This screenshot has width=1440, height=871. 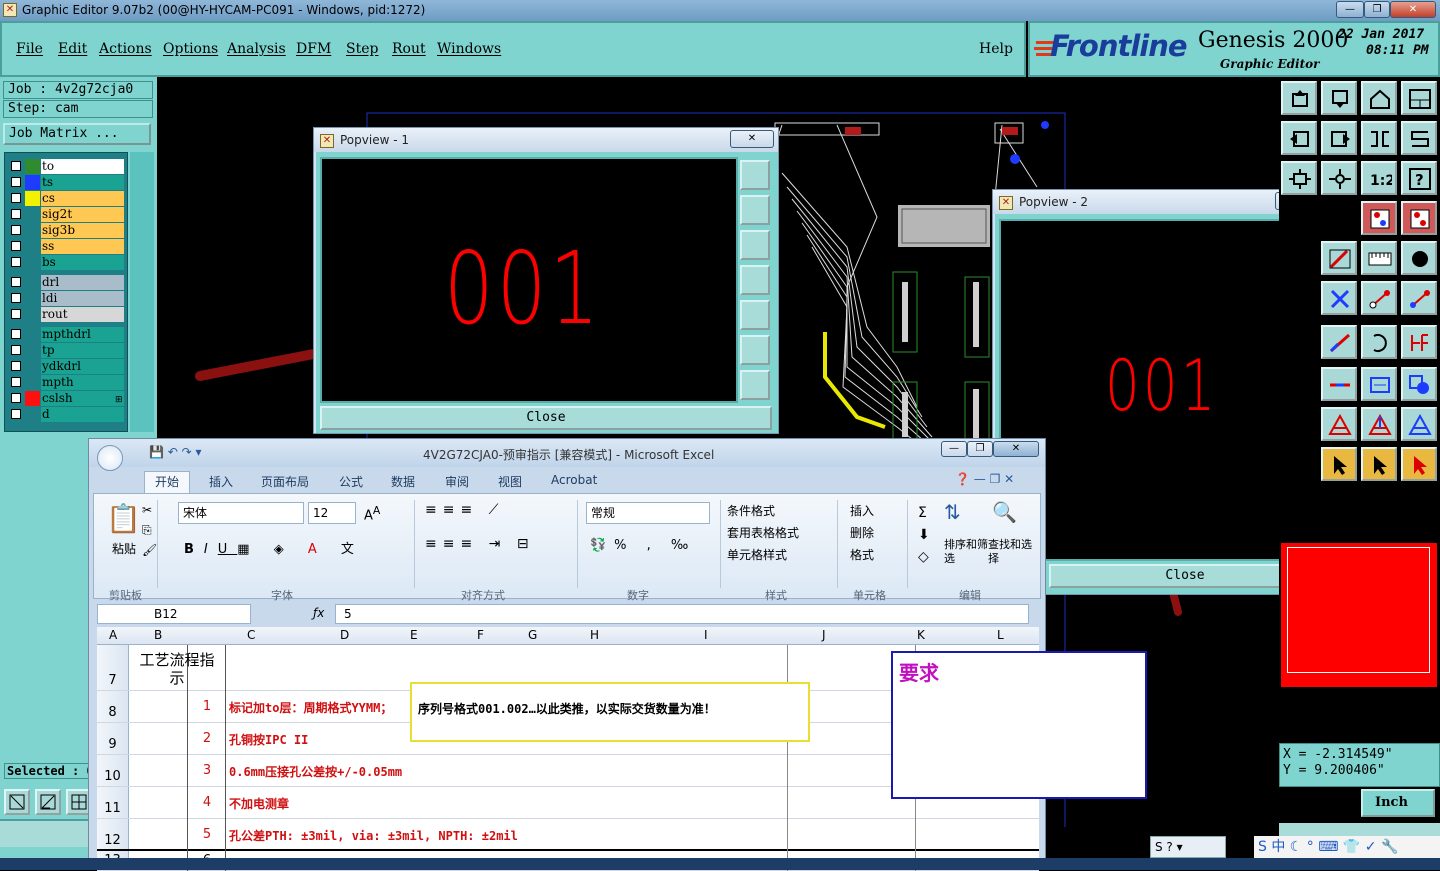 What do you see at coordinates (464, 510) in the screenshot?
I see `align-top-icons: ≡≡≡ ⟋` at bounding box center [464, 510].